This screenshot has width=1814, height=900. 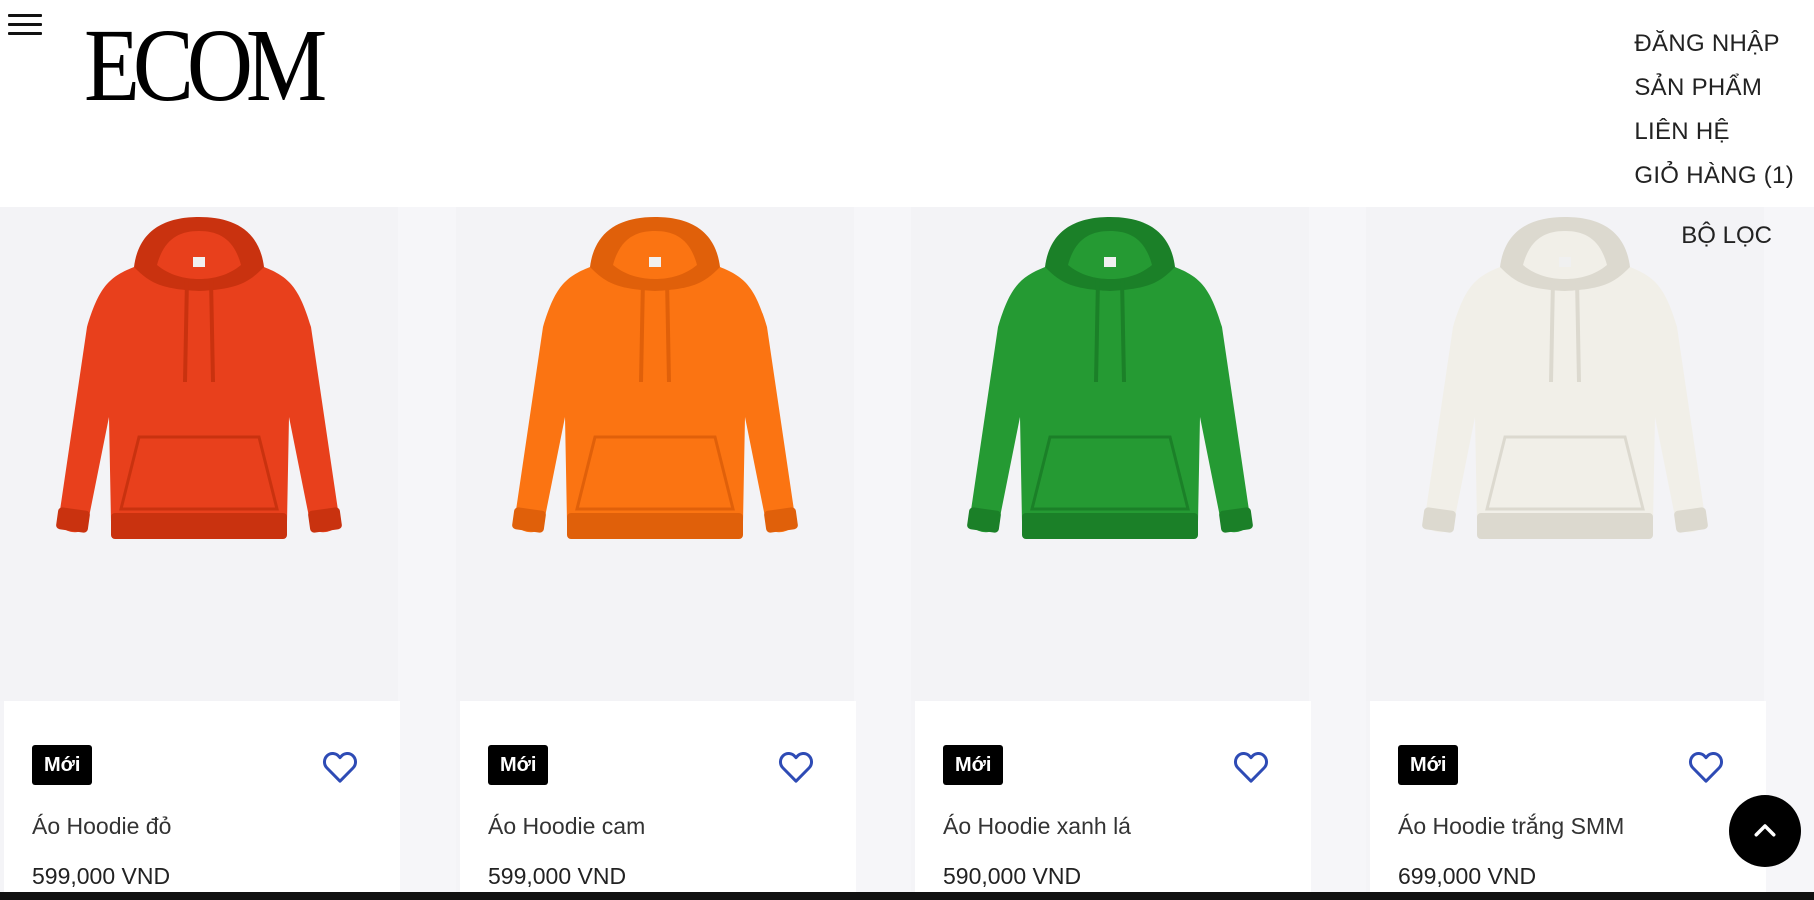 I want to click on nav-products-link: SẢN PHẨM, so click(x=1714, y=88).